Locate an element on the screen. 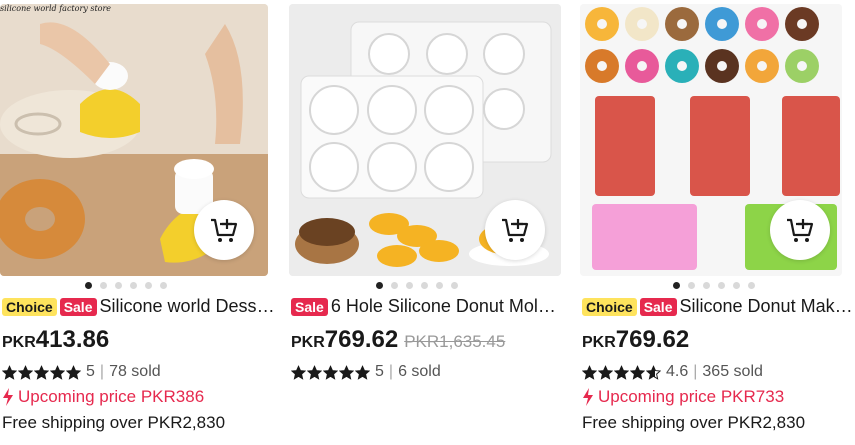 The height and width of the screenshot is (445, 855). sold-count: 365 sold is located at coordinates (732, 371).